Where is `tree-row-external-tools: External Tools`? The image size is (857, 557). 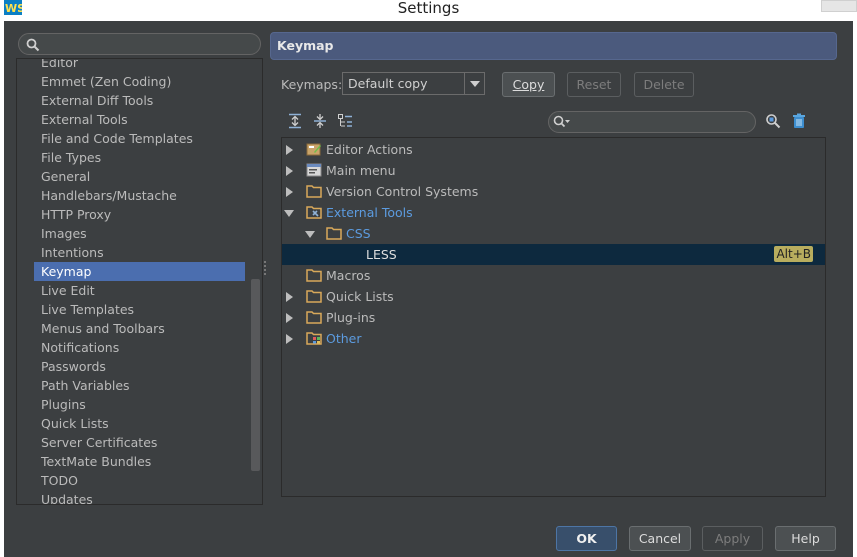
tree-row-external-tools: External Tools is located at coordinates (553, 212).